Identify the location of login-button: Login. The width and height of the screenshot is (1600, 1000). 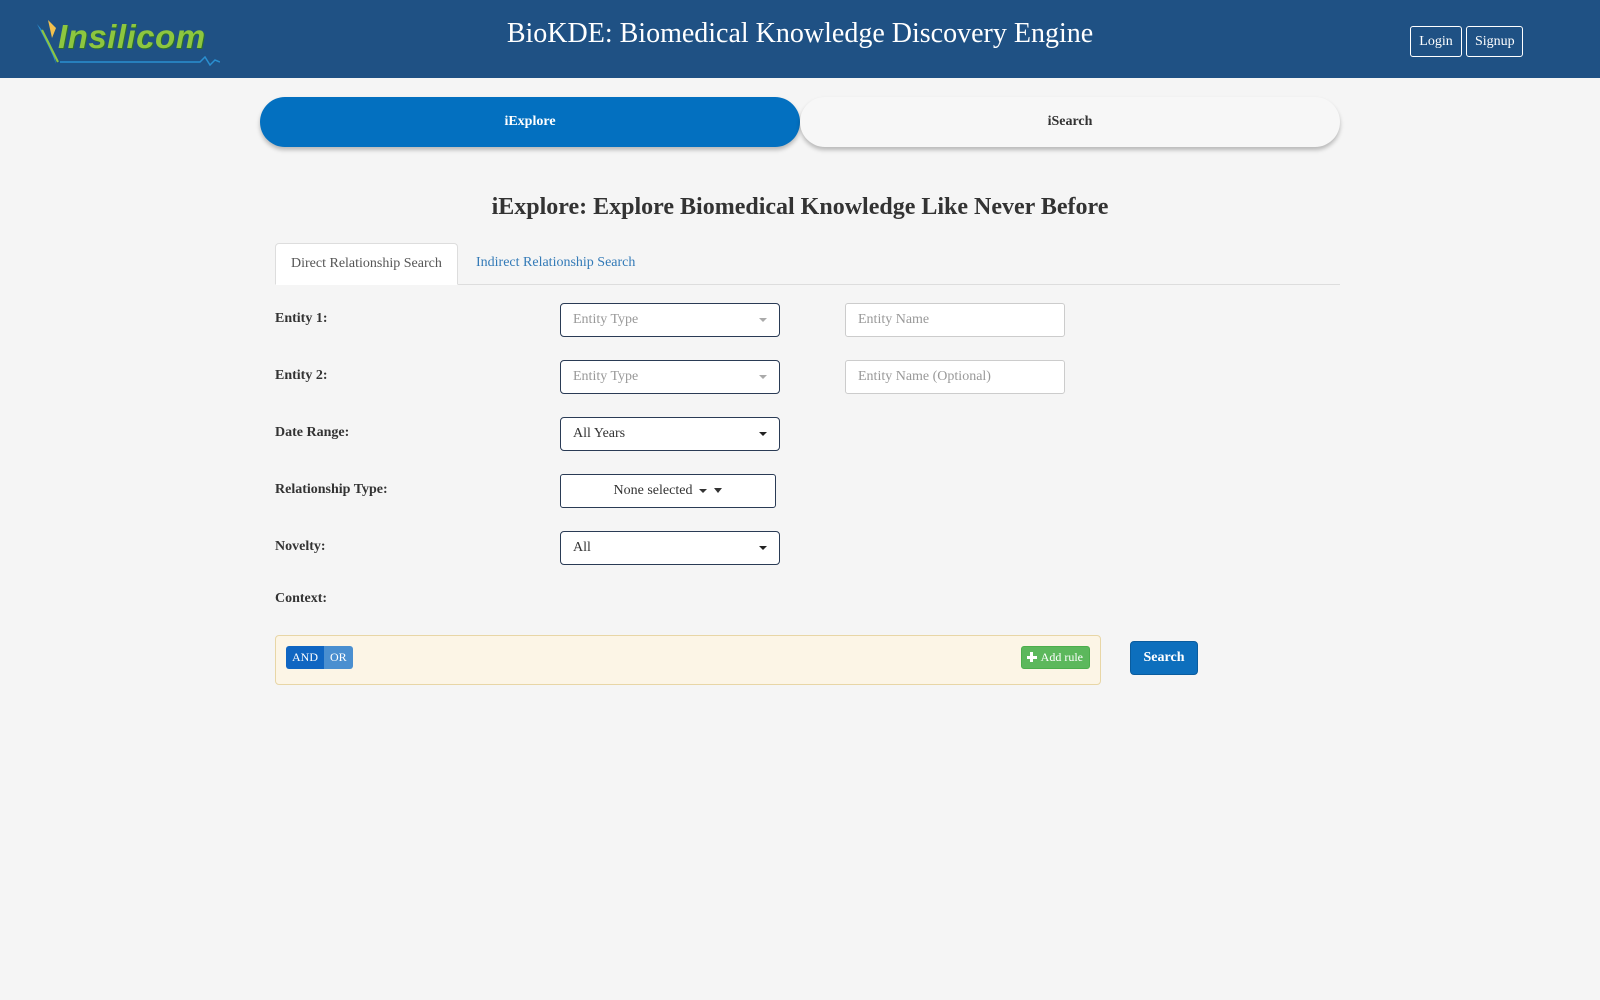
(1436, 41).